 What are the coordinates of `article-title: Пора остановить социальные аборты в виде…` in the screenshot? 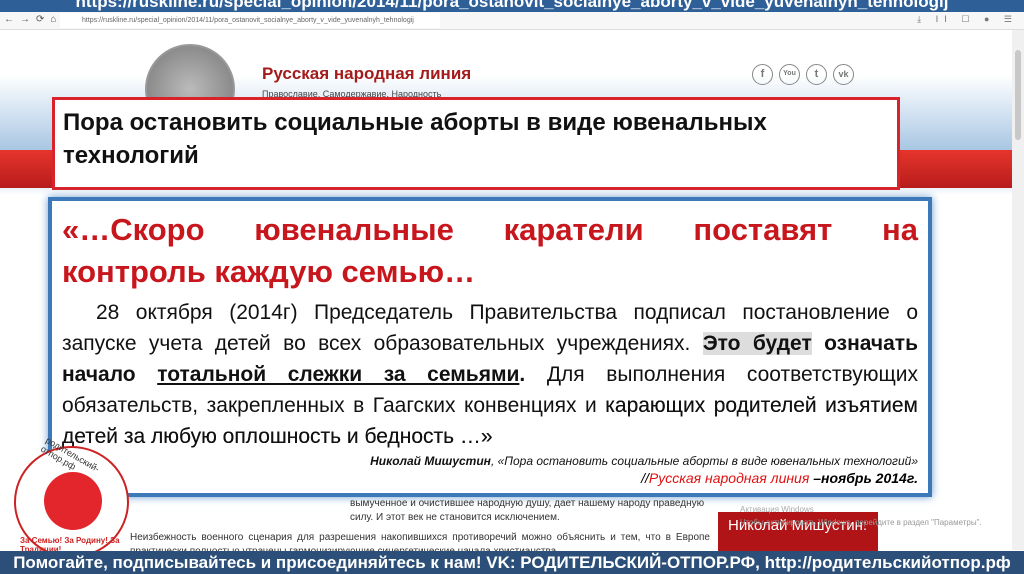 It's located at (476, 143).